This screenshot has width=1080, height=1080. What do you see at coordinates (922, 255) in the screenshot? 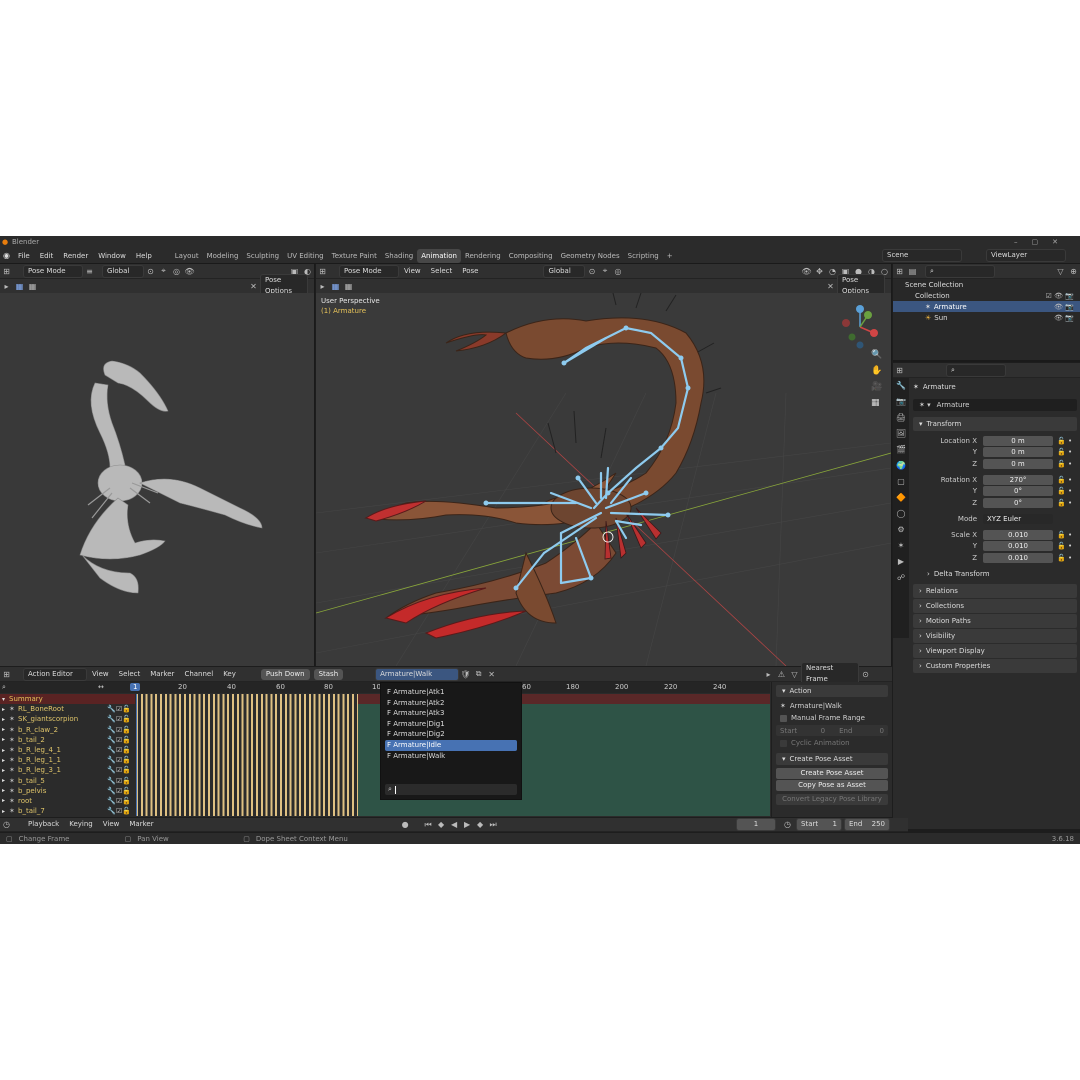
I see `scene-selector: Scene` at bounding box center [922, 255].